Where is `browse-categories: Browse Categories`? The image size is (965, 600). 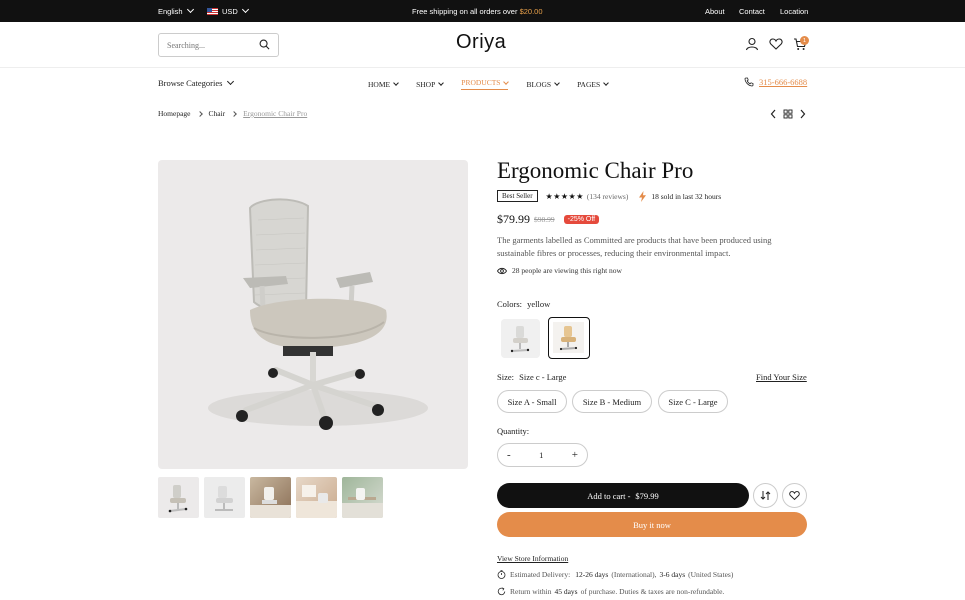 browse-categories: Browse Categories is located at coordinates (196, 82).